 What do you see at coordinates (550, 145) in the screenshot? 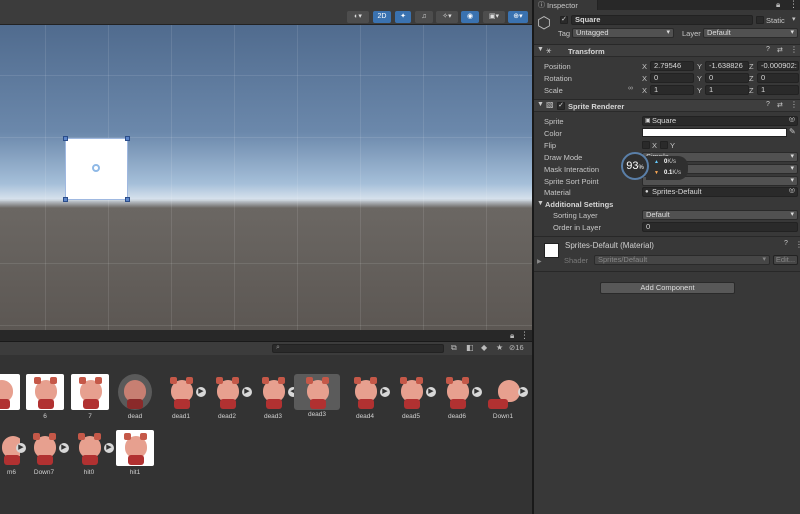
I see `flip-label: Flip` at bounding box center [550, 145].